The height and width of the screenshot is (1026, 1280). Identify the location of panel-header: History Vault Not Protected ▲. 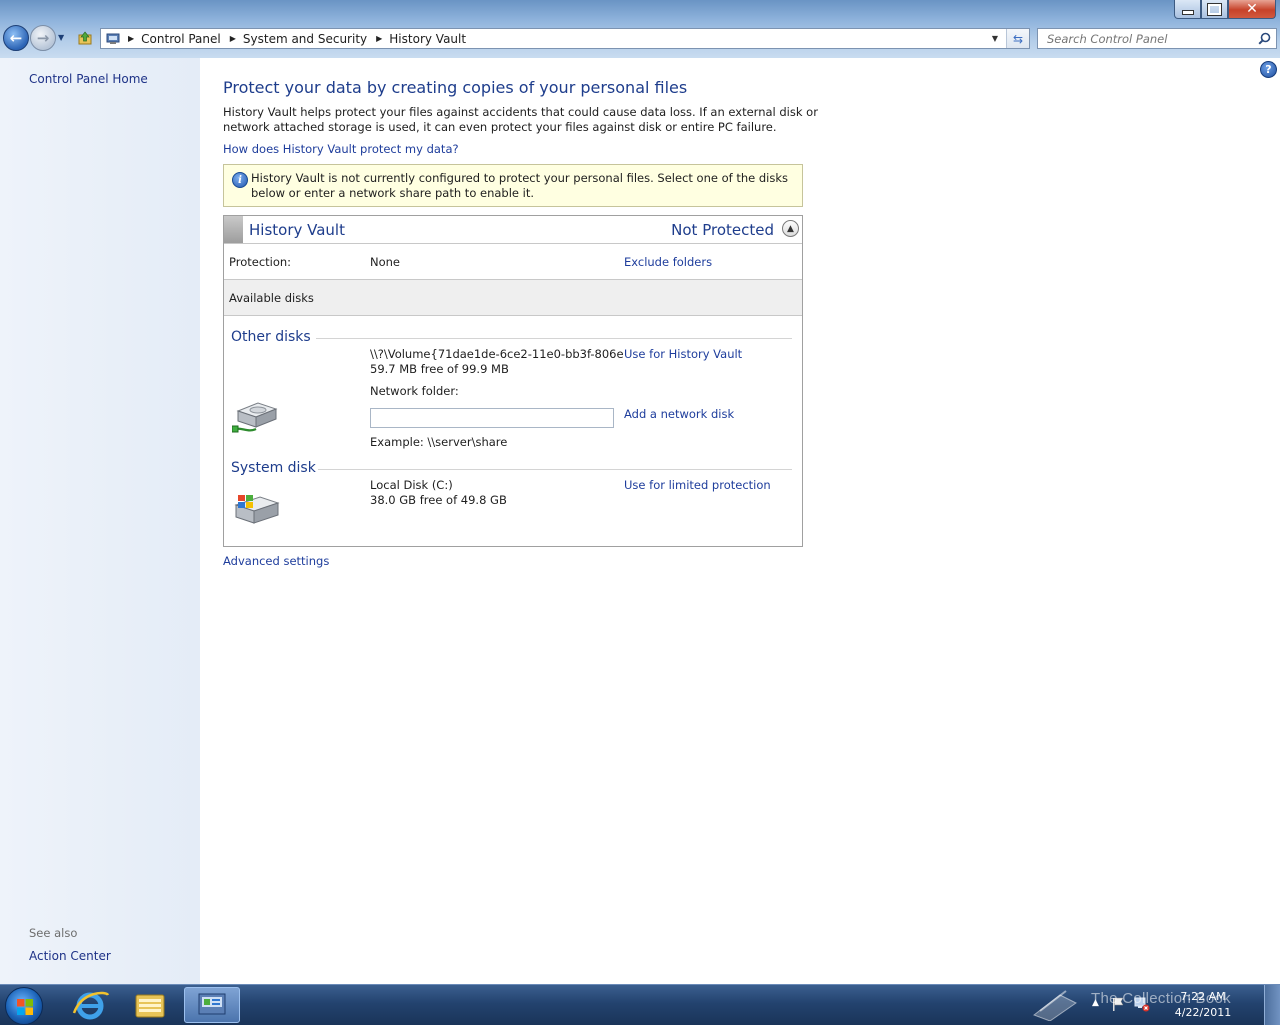
(513, 230).